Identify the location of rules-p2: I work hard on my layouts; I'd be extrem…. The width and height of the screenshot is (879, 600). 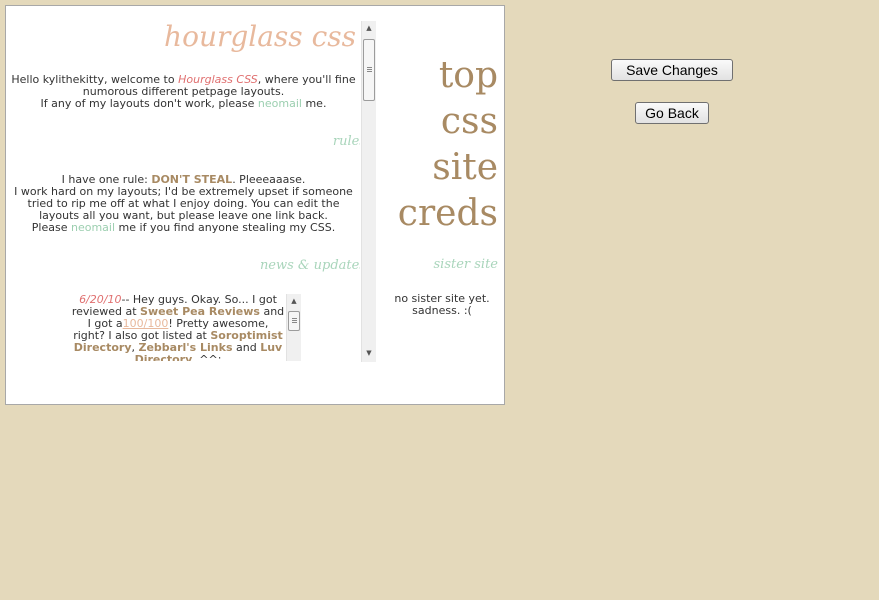
(183, 203).